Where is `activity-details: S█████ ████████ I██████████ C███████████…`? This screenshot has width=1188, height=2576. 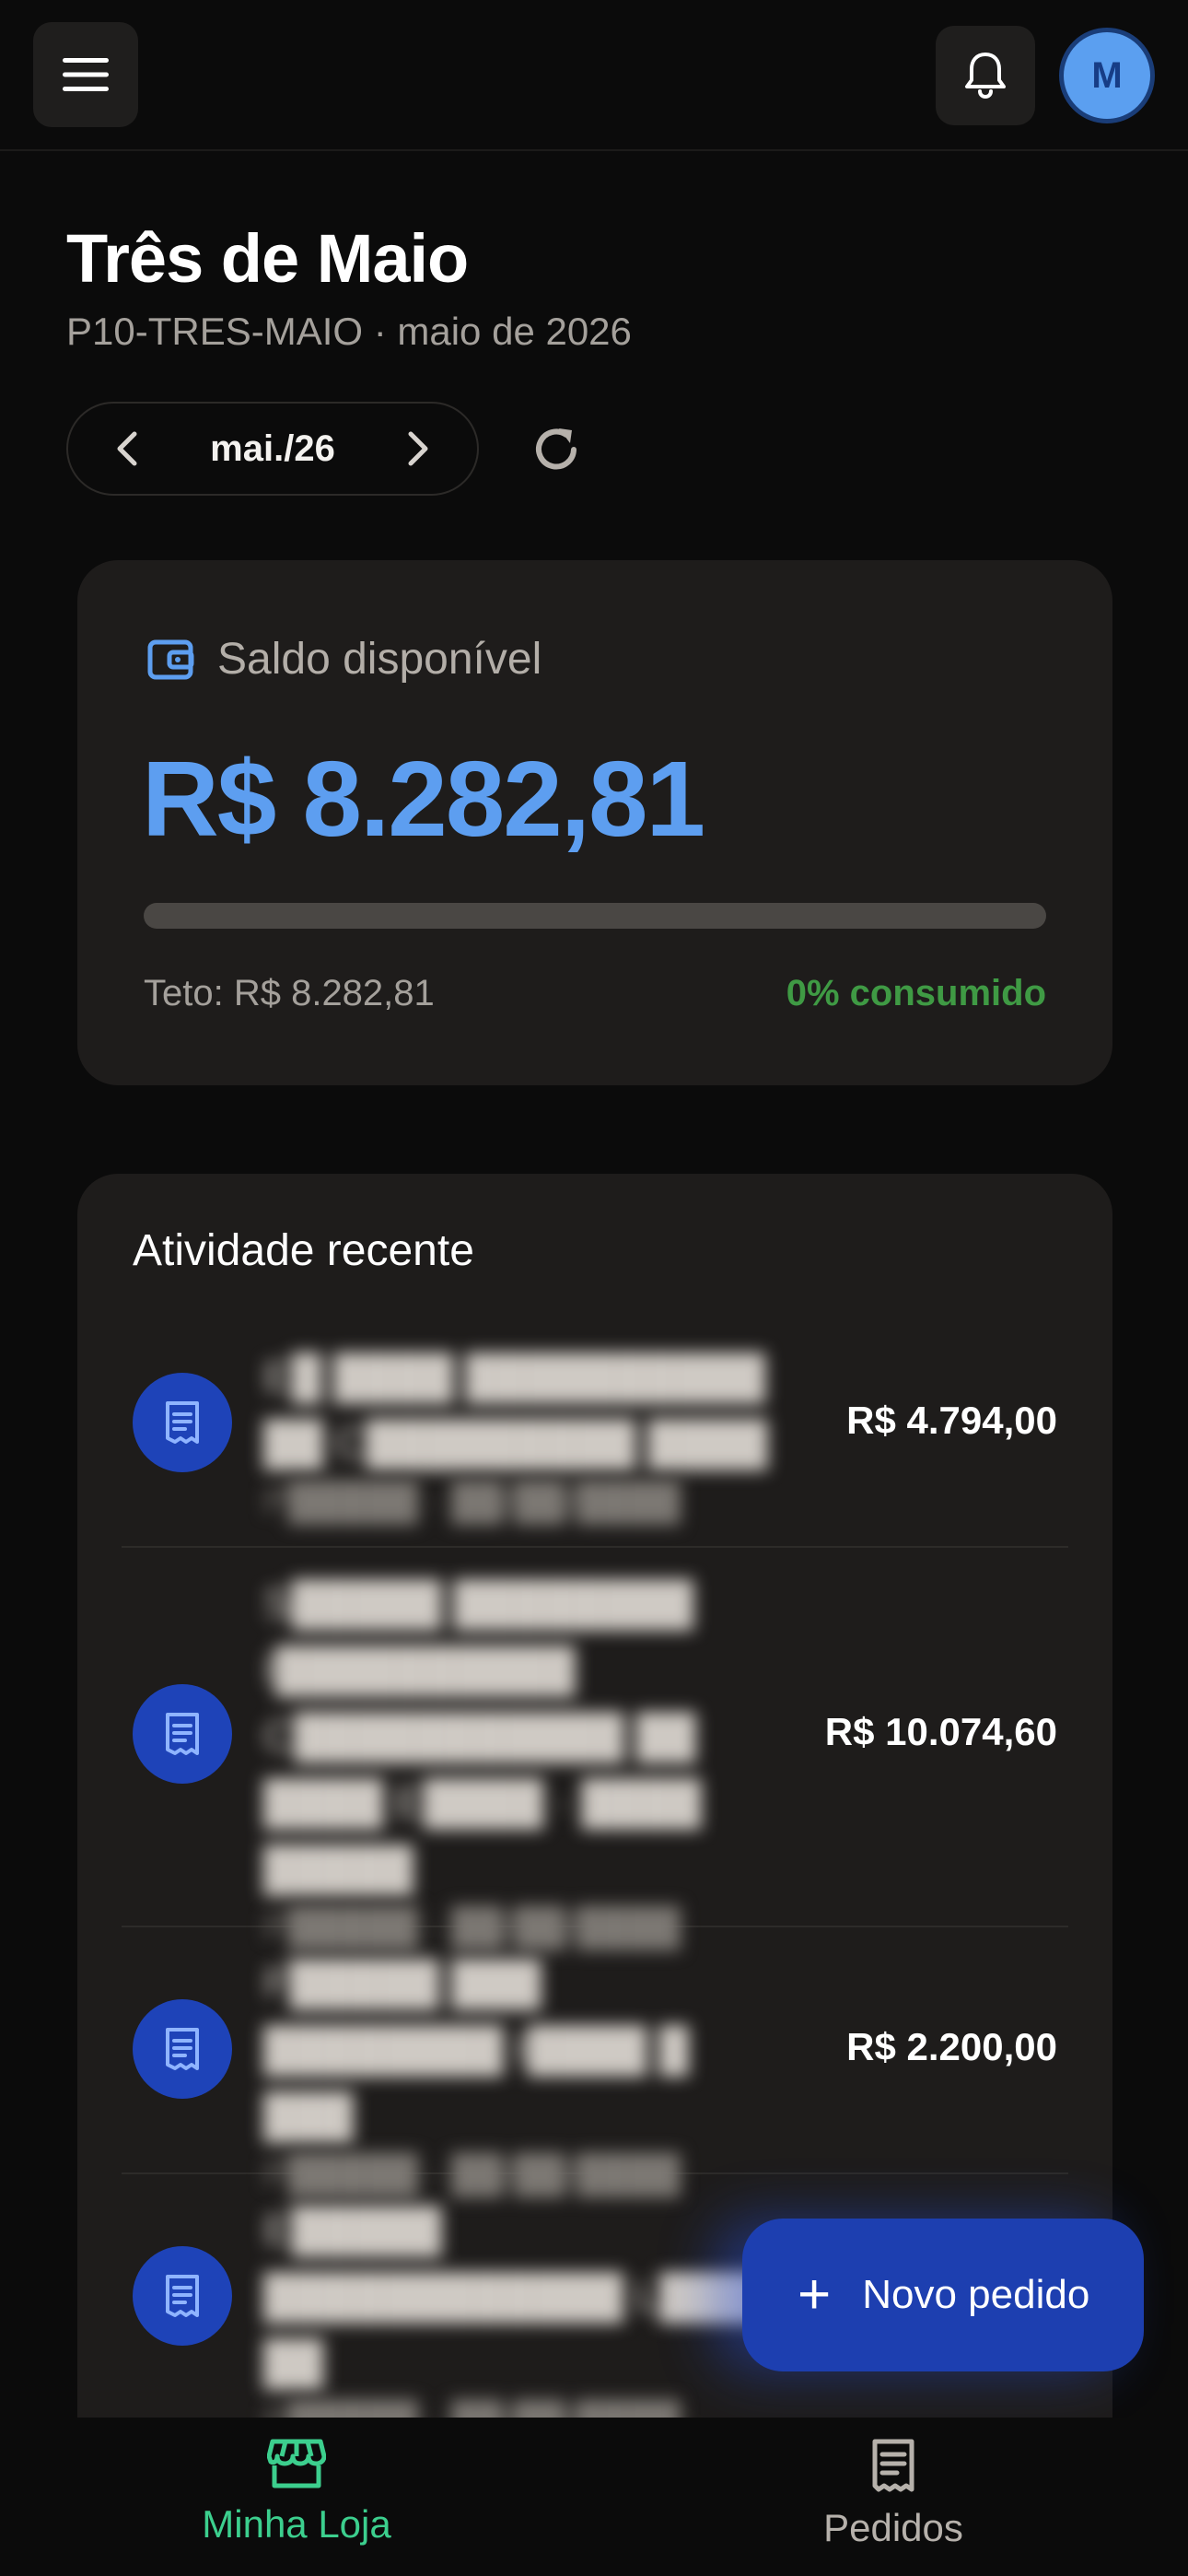 activity-details: S█████ ████████ I██████████ C███████████… is located at coordinates (521, 1761).